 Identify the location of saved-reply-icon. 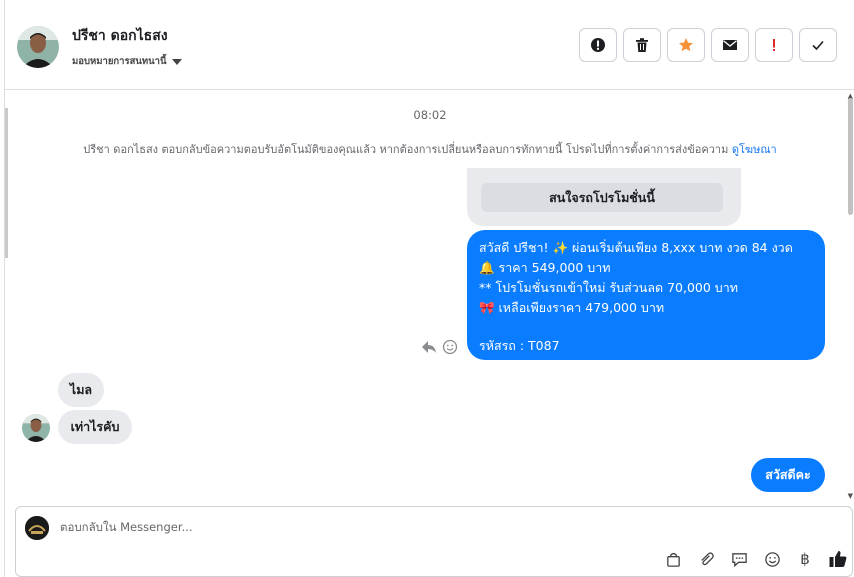
(739, 559).